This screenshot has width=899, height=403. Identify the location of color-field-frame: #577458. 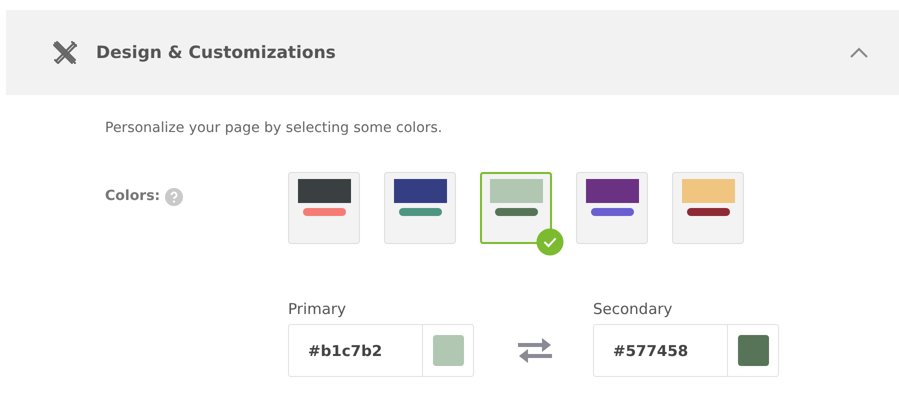
(686, 350).